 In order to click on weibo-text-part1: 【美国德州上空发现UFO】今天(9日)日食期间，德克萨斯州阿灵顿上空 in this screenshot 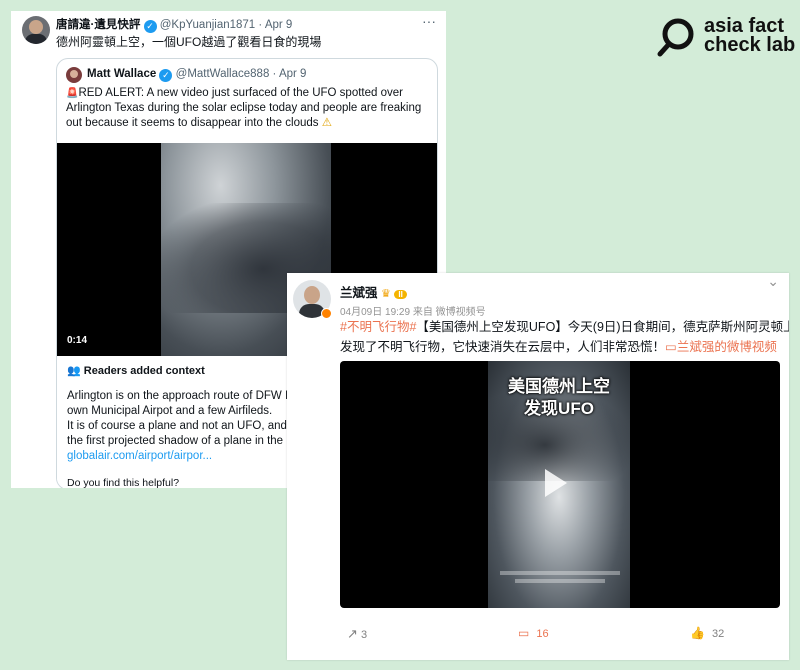, I will do `click(602, 327)`.